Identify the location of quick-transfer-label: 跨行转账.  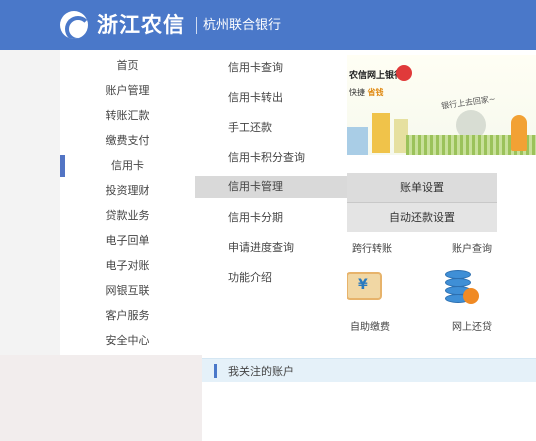
(372, 247).